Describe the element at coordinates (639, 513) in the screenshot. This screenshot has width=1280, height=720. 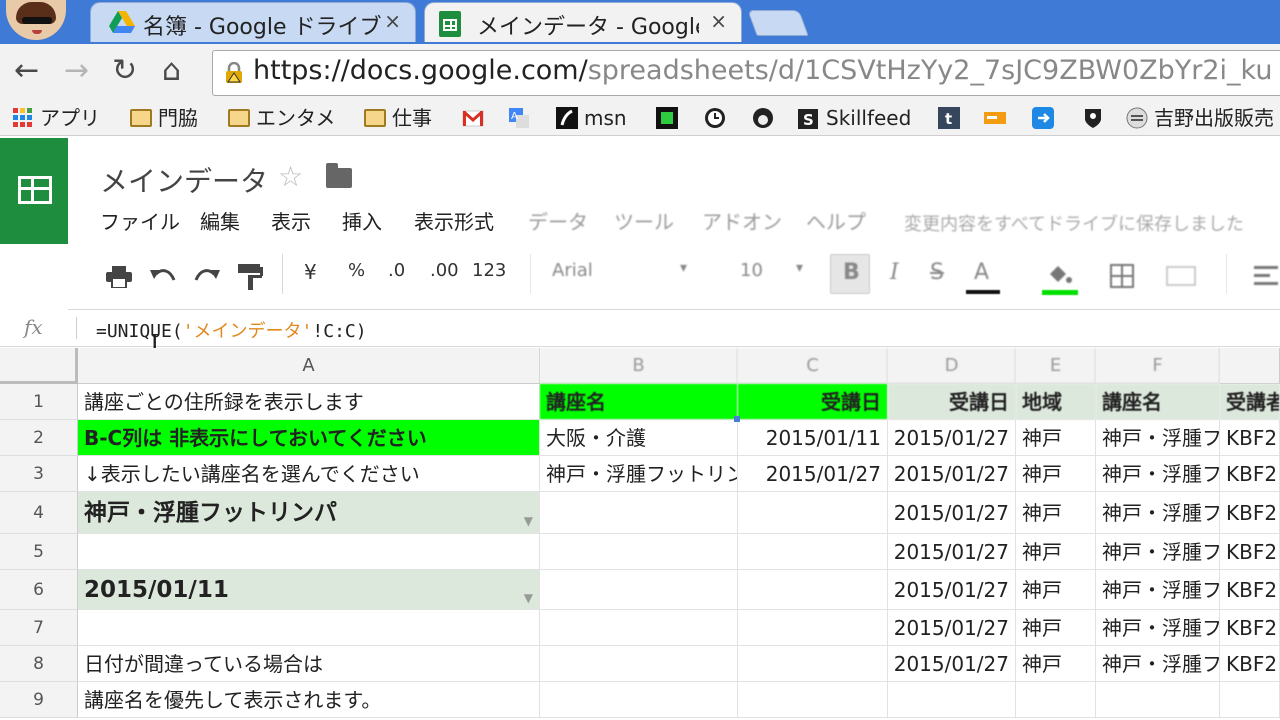
I see `cell-b4` at that location.